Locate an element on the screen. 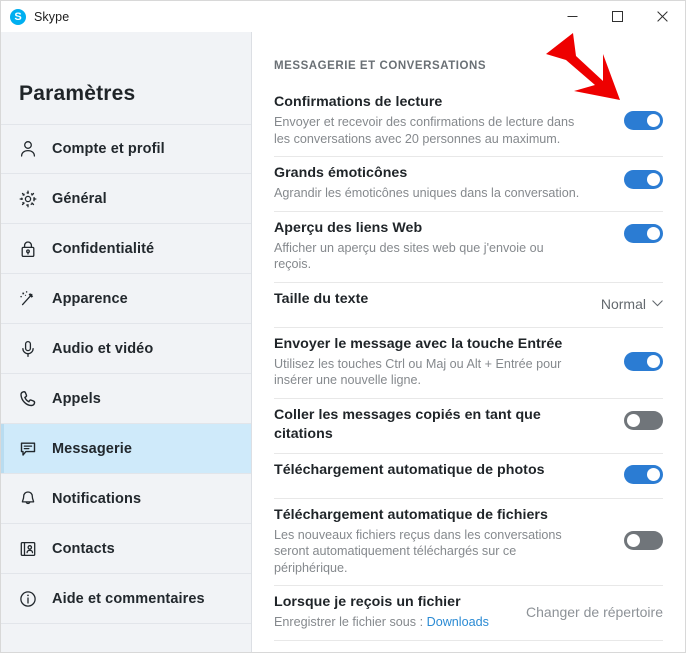  setting-control: Changer de répertoire is located at coordinates (594, 612).